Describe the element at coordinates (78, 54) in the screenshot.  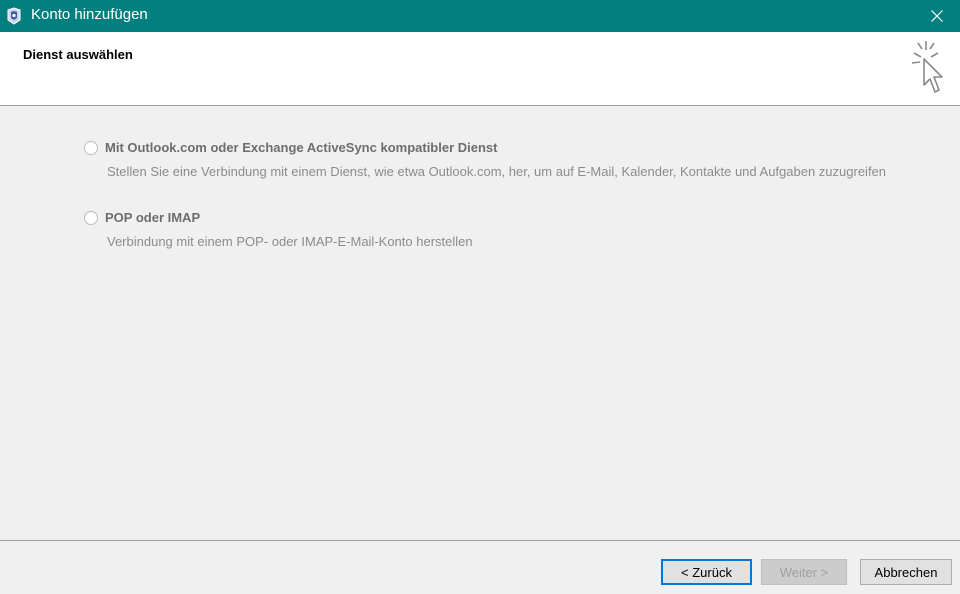
I see `page-title: Dienst auswählen` at that location.